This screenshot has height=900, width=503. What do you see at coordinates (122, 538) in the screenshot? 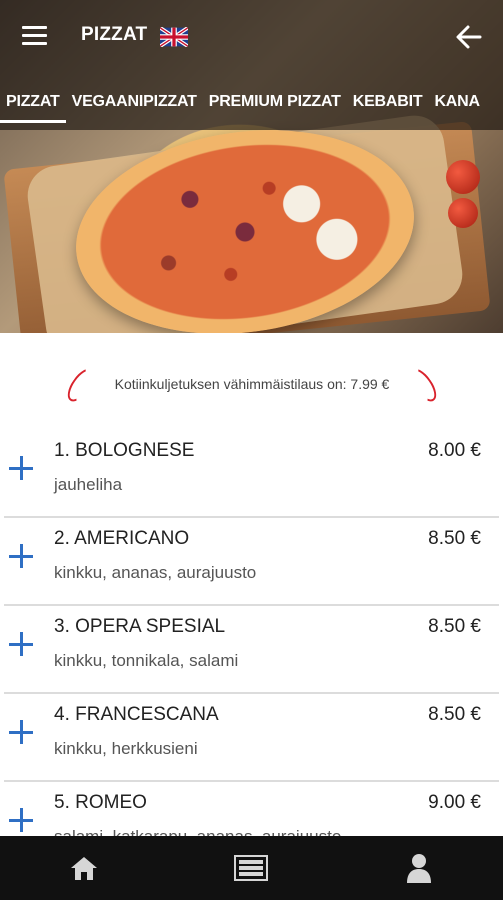
I see `item-name: 2. AMERICANO` at bounding box center [122, 538].